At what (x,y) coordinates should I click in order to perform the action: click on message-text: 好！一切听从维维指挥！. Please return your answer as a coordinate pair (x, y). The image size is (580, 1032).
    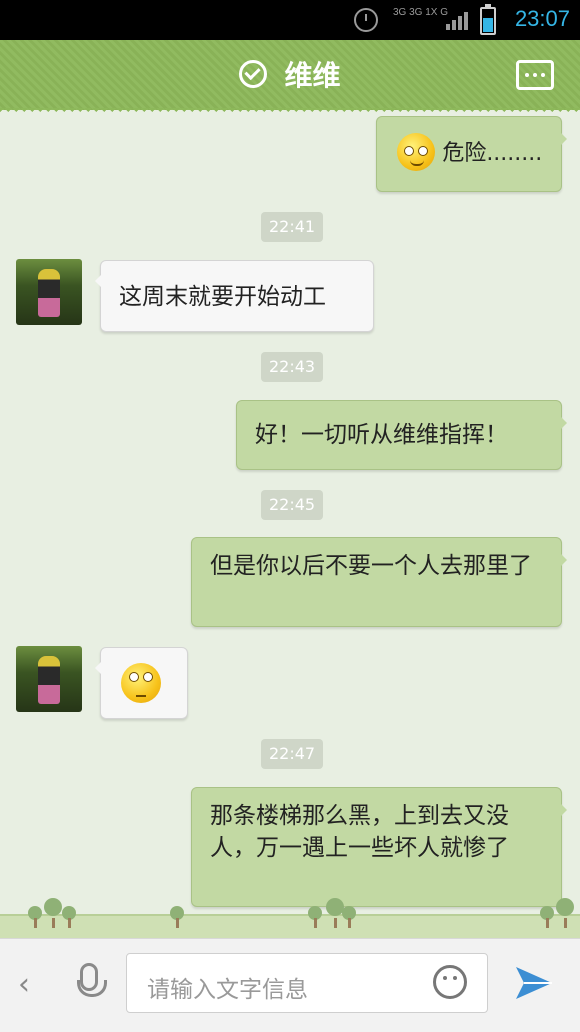
    Looking at the image, I should click on (381, 435).